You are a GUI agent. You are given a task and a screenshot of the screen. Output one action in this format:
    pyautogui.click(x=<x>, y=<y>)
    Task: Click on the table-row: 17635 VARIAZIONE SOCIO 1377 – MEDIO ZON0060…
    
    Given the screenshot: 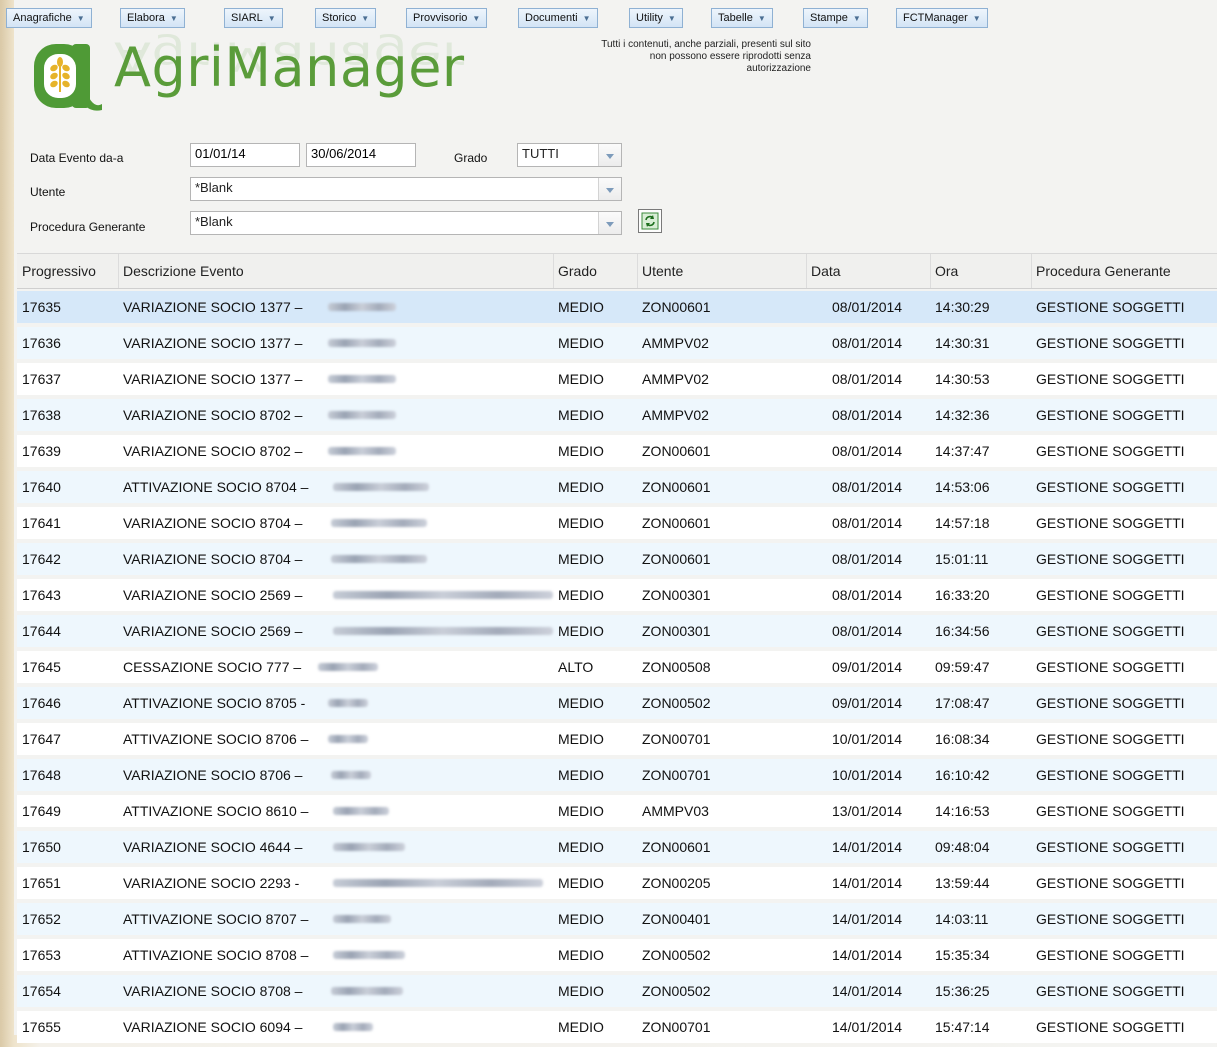 What is the action you would take?
    pyautogui.click(x=617, y=307)
    